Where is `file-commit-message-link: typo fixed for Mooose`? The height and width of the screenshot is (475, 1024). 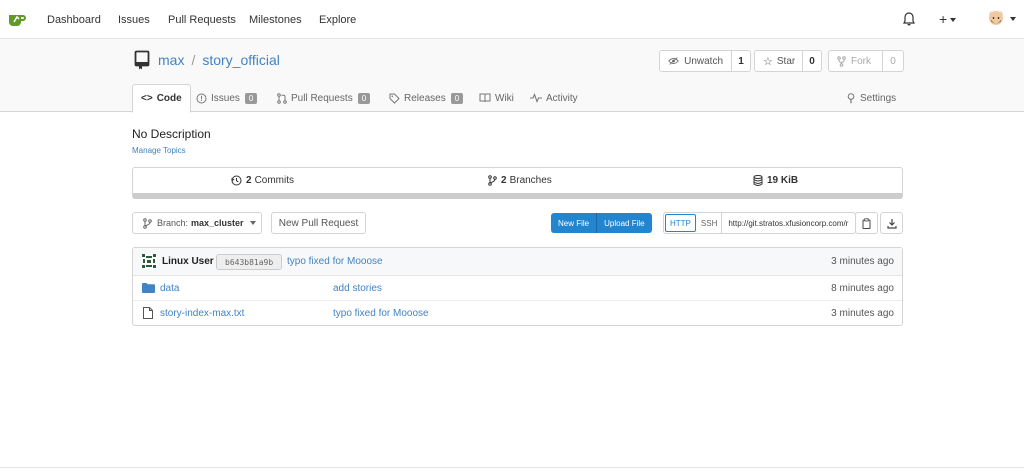
file-commit-message-link: typo fixed for Mooose is located at coordinates (381, 313).